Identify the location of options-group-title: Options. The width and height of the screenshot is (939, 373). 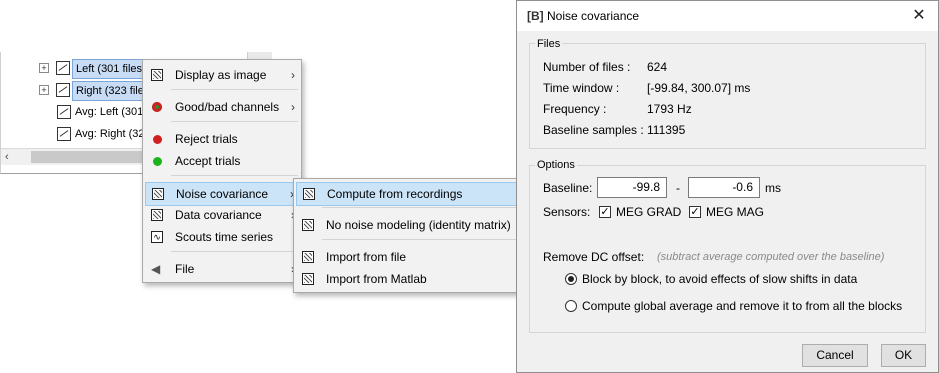
(556, 165).